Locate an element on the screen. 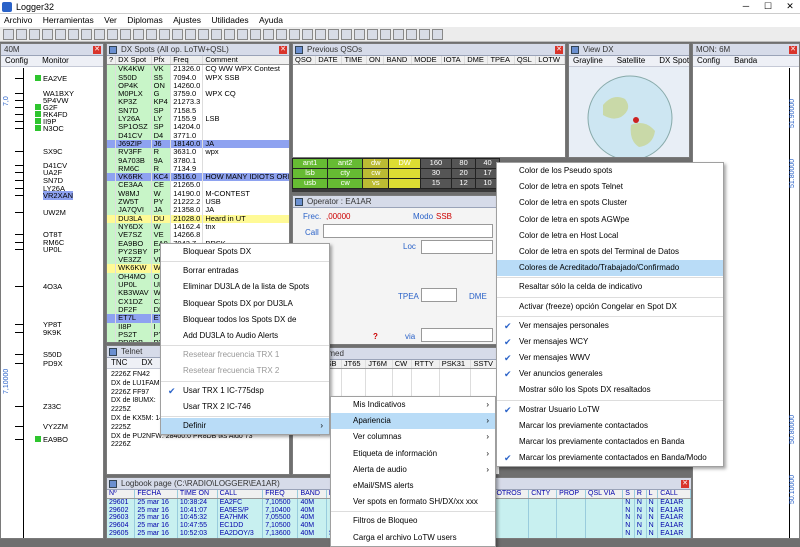 The width and height of the screenshot is (800, 547). column-header: FECHA is located at coordinates (156, 494).